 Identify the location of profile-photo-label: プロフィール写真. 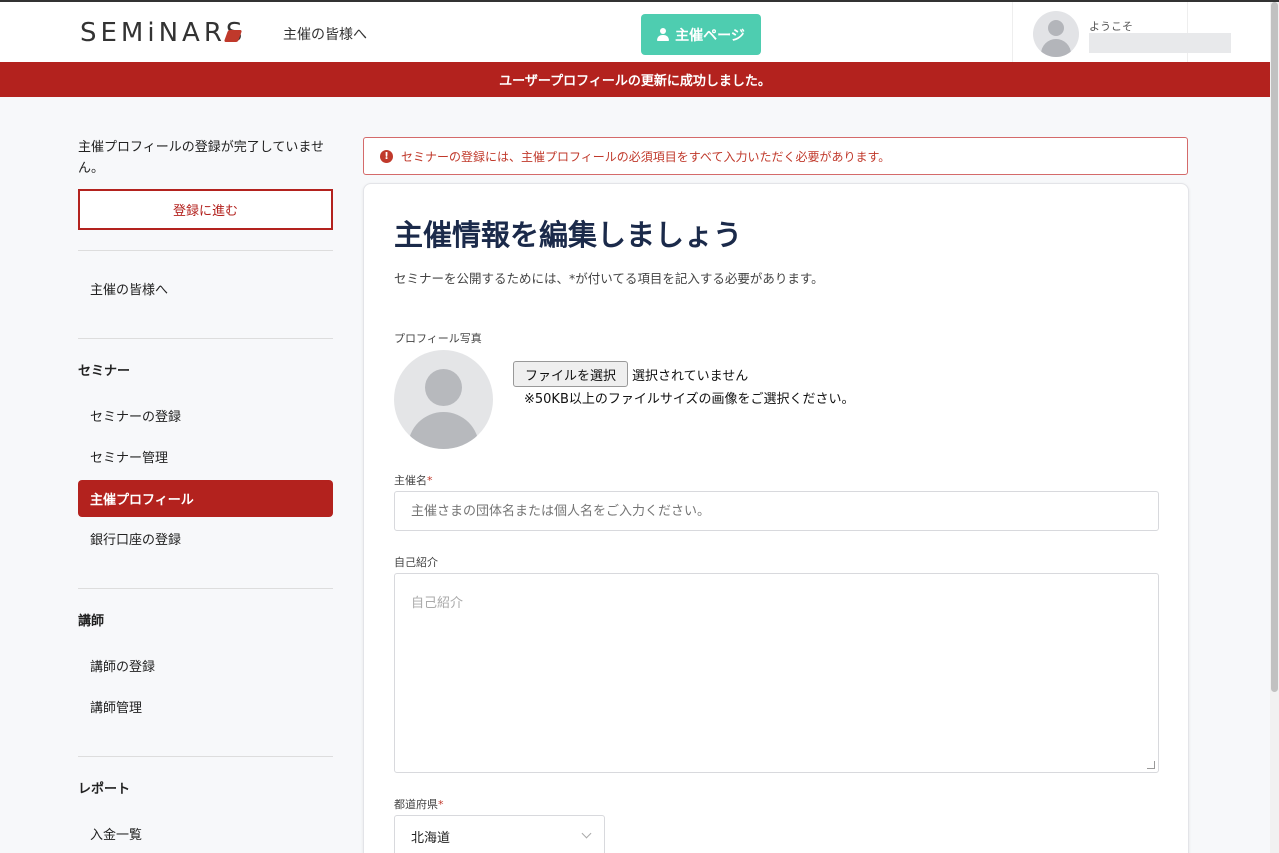
(438, 338).